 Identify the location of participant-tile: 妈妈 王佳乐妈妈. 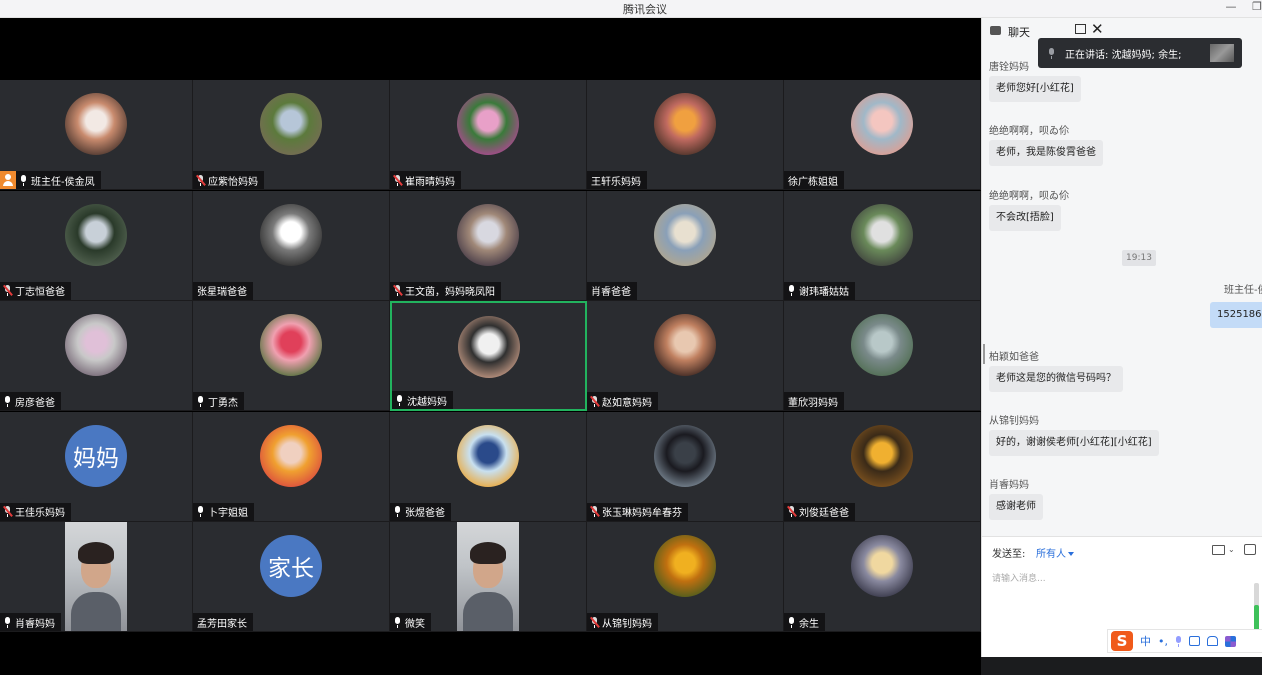
(96, 466).